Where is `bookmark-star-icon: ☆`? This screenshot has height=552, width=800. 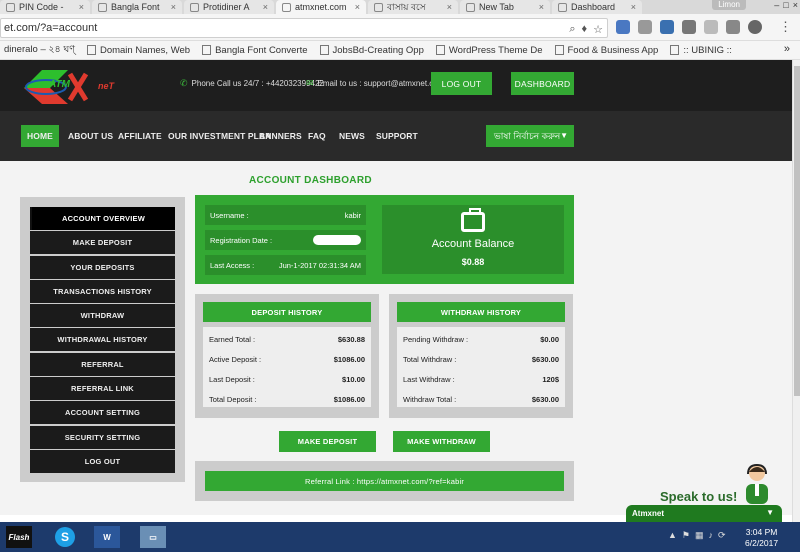 bookmark-star-icon: ☆ is located at coordinates (598, 29).